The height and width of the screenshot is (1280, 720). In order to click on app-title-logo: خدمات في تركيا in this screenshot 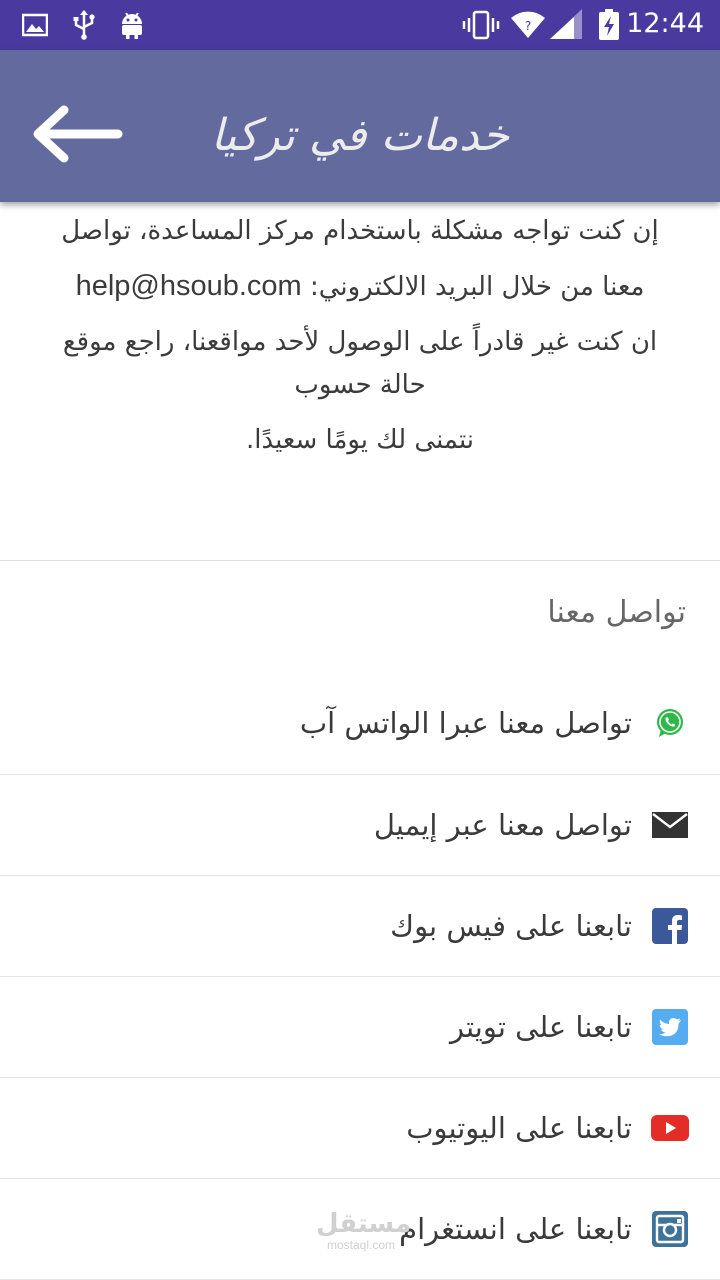, I will do `click(360, 135)`.